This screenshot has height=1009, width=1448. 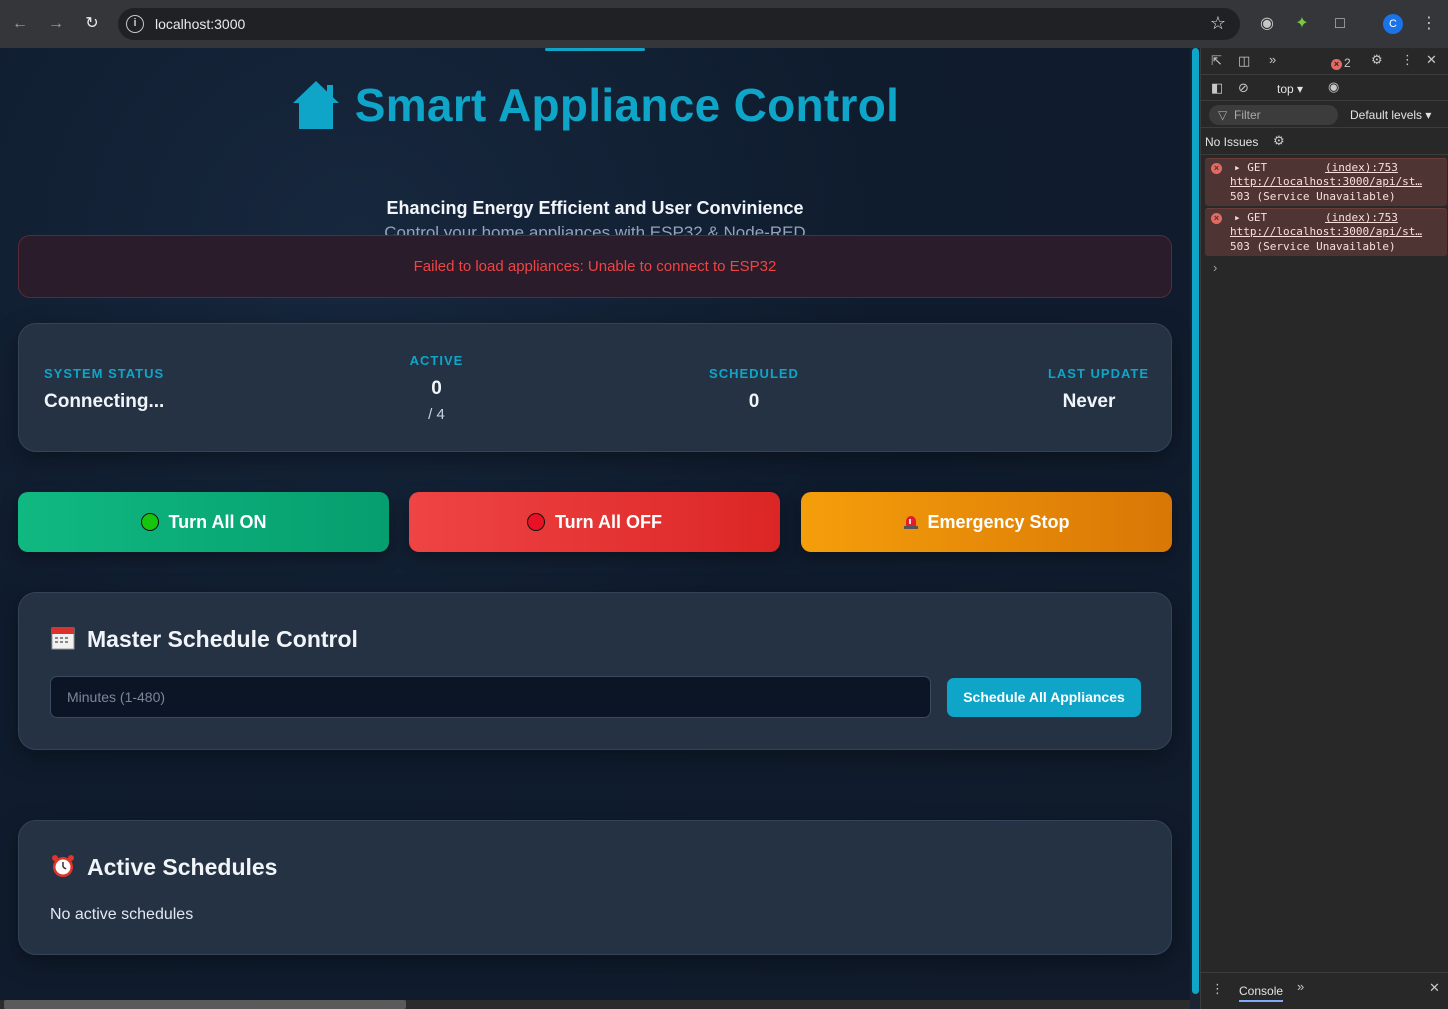 What do you see at coordinates (1231, 142) in the screenshot?
I see `issues-text: No Issues` at bounding box center [1231, 142].